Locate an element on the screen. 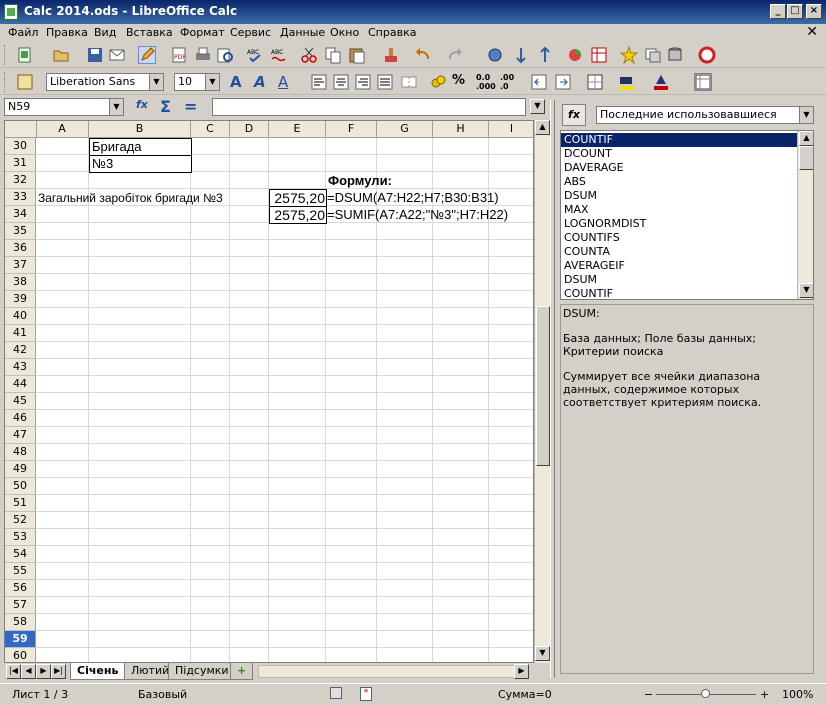 The image size is (826, 705). formula-icon: = is located at coordinates (193, 106).